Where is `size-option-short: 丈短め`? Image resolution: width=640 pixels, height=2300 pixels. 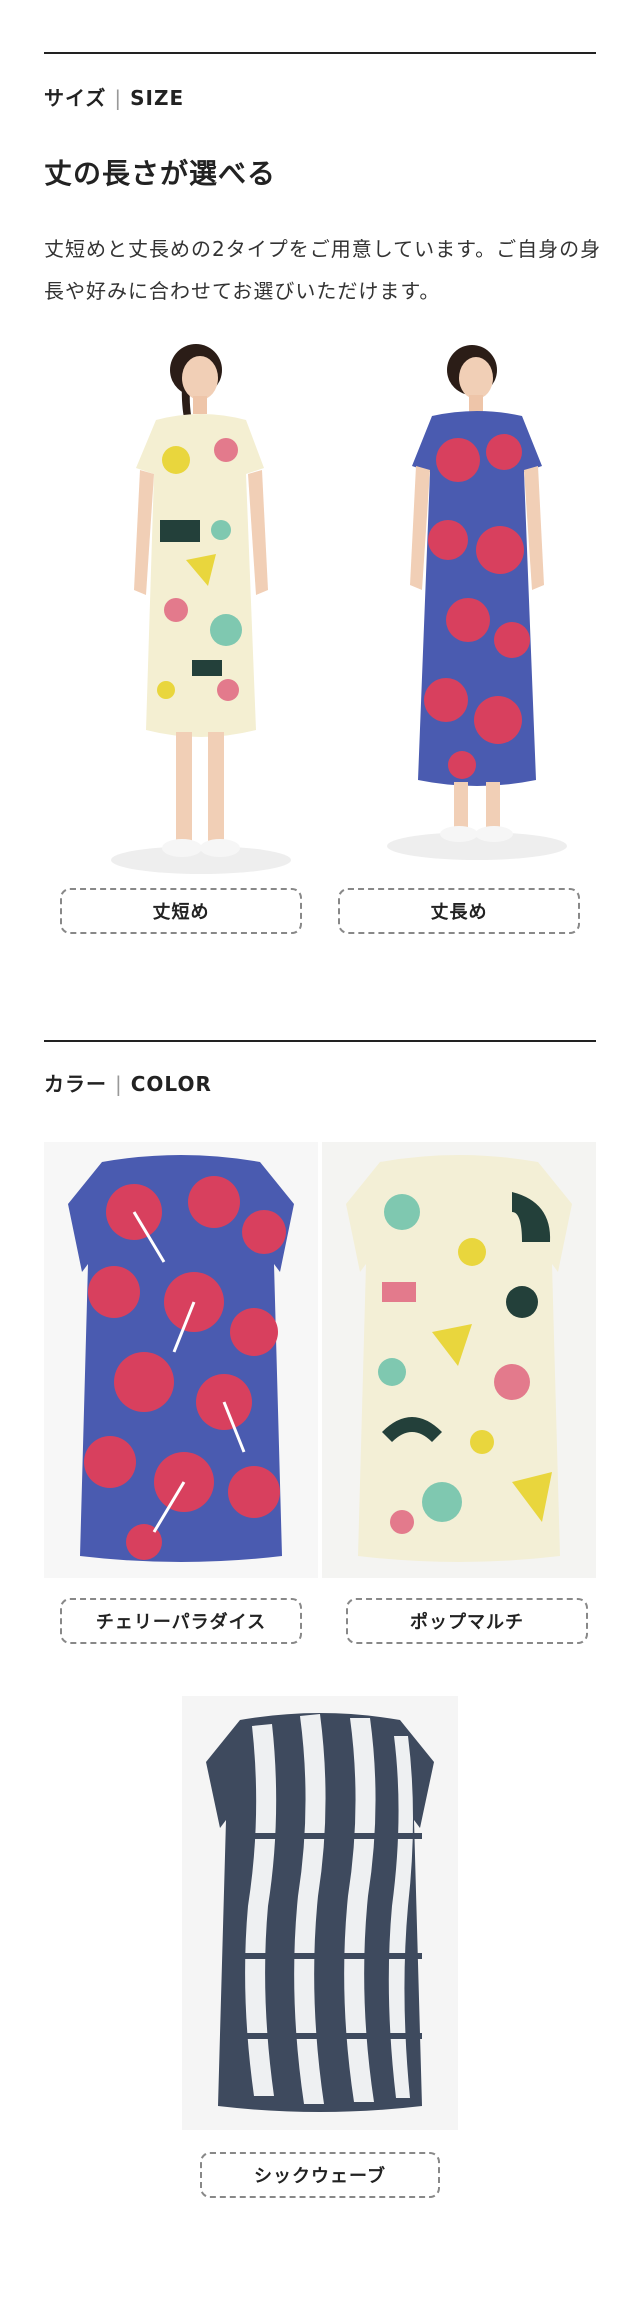
size-option-short: 丈短め is located at coordinates (181, 911).